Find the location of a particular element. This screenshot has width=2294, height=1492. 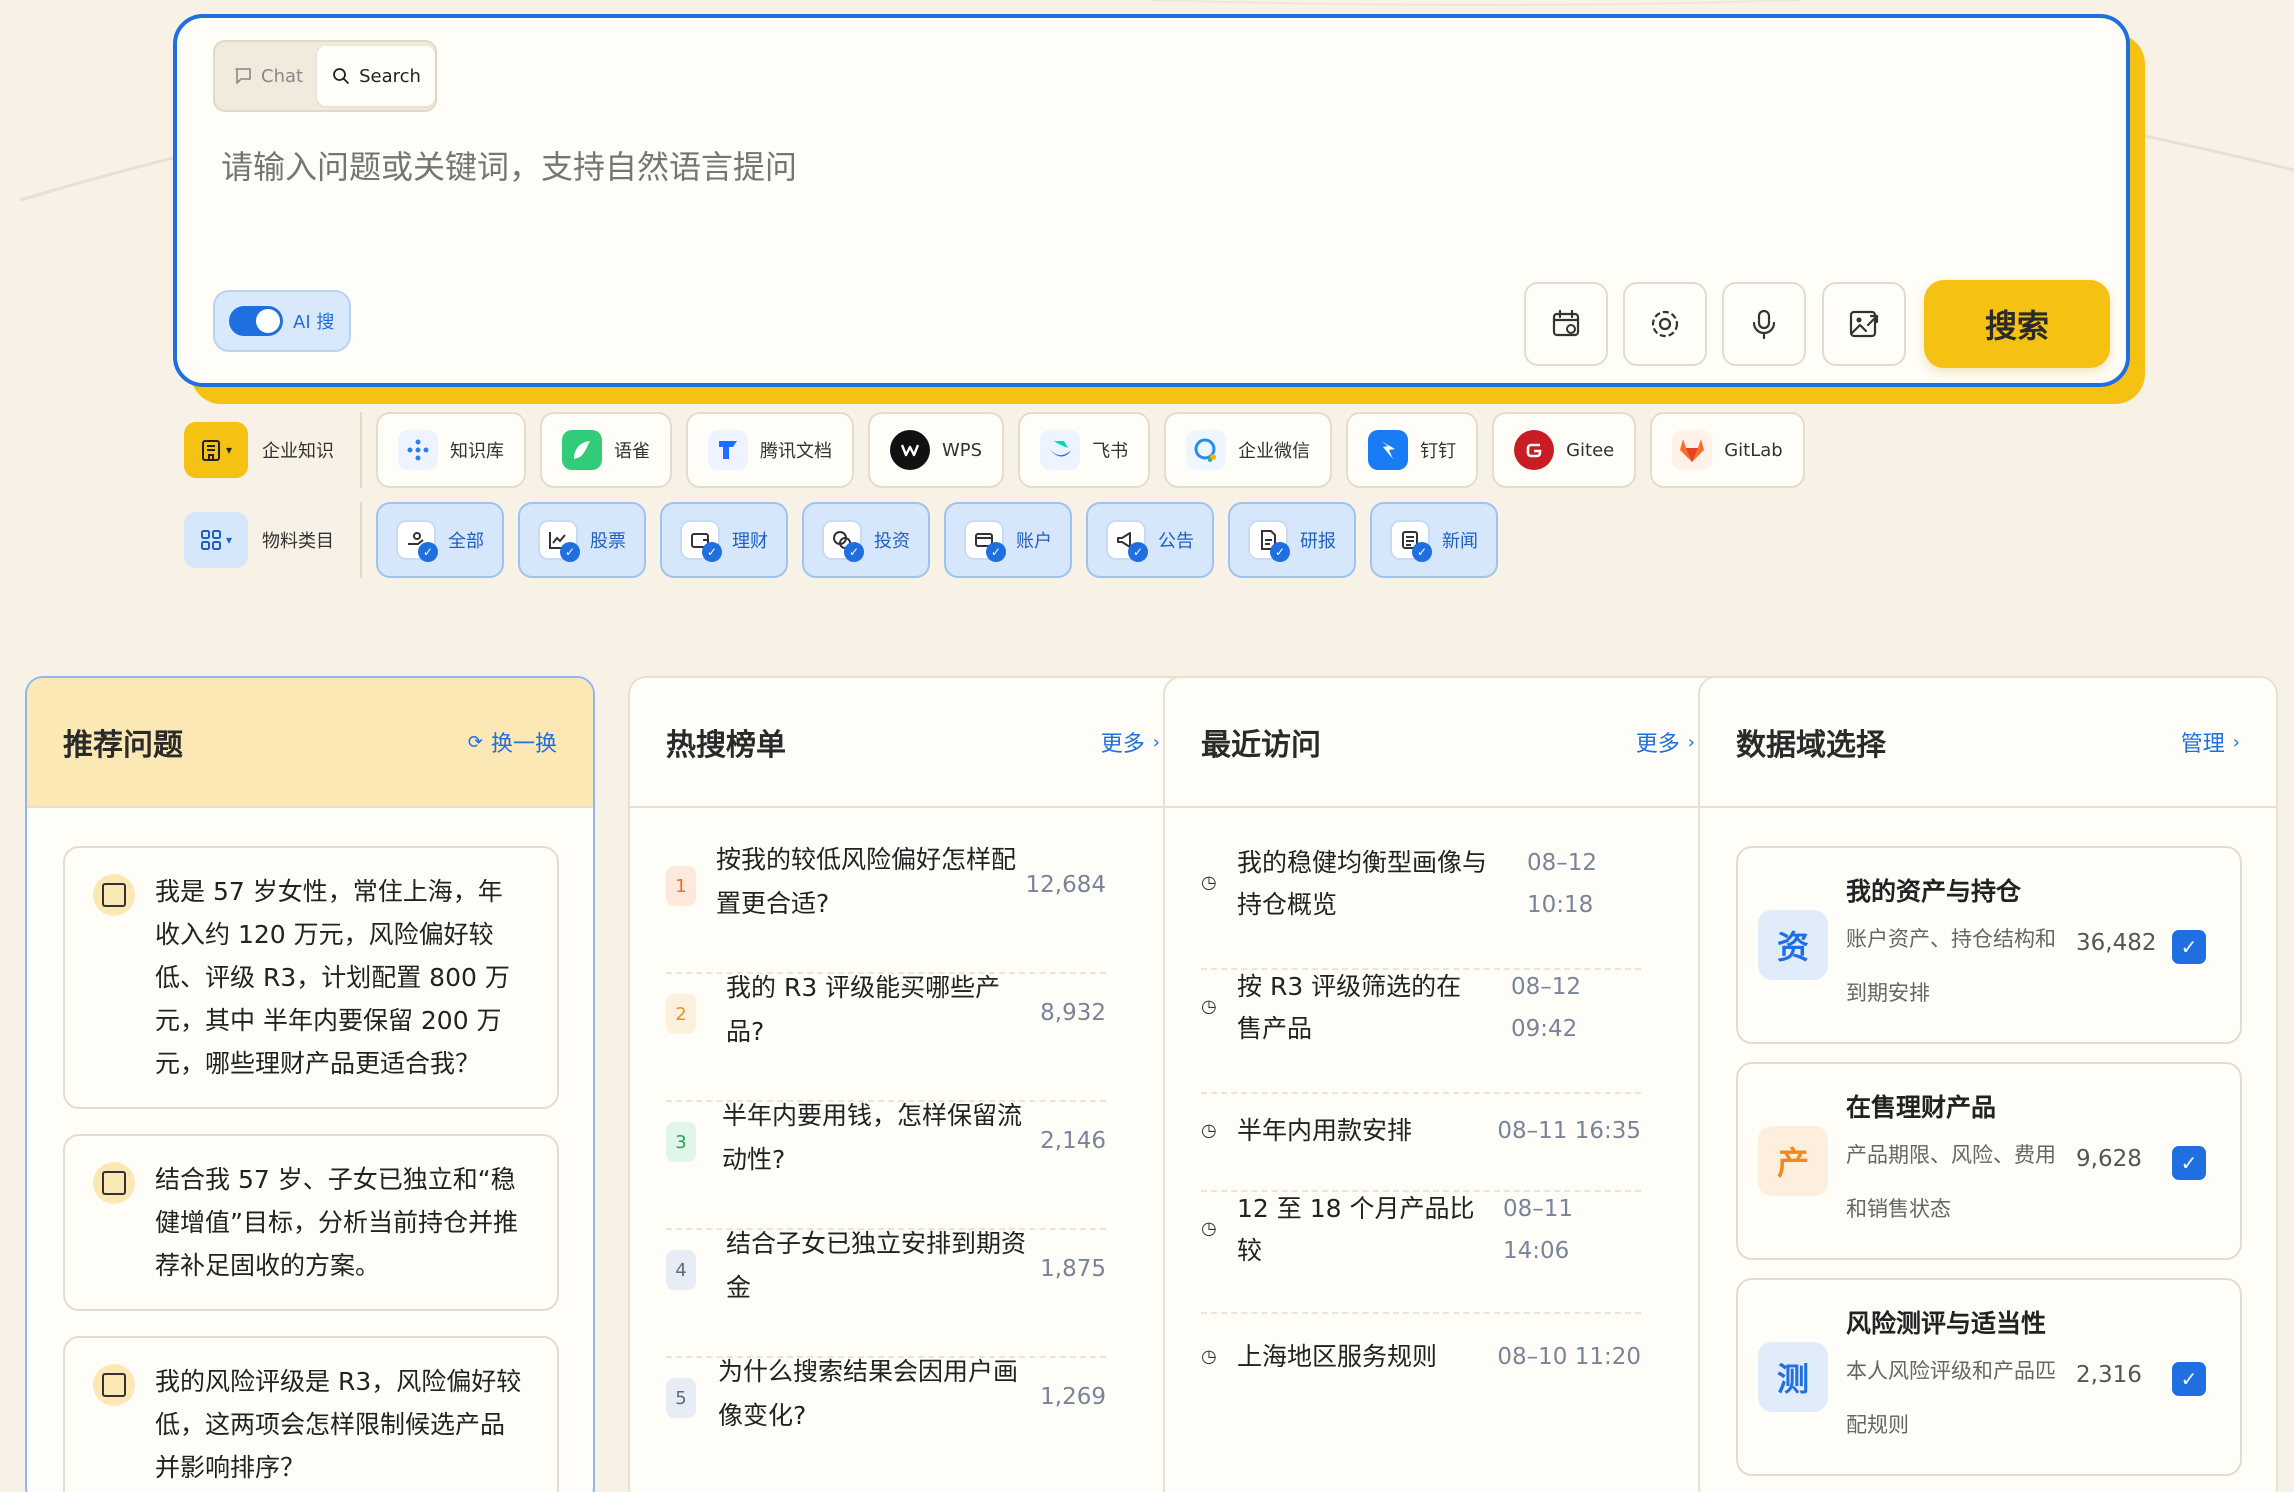

recent-card-title: 最近访问 is located at coordinates (1261, 745).